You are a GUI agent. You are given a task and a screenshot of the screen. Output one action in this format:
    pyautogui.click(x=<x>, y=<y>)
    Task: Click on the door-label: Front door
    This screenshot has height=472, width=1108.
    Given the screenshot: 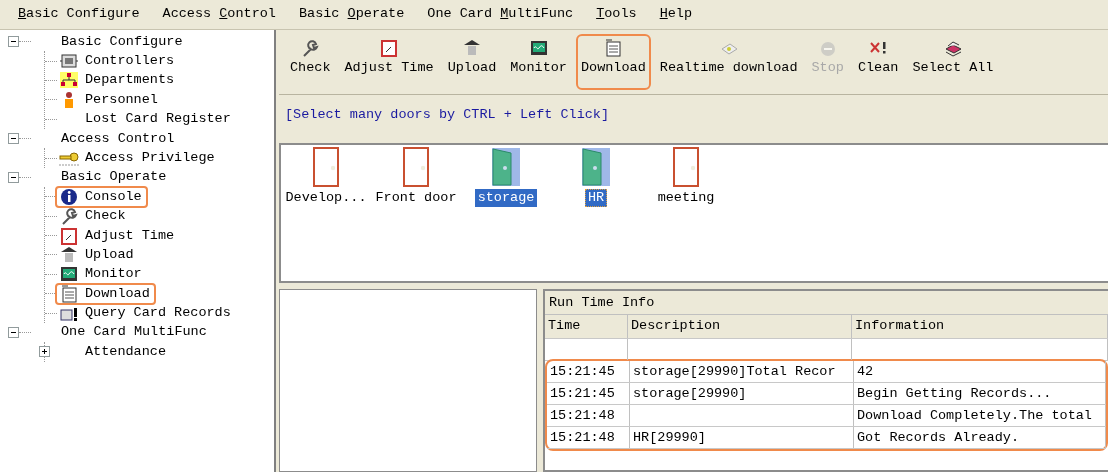 What is the action you would take?
    pyautogui.click(x=416, y=198)
    